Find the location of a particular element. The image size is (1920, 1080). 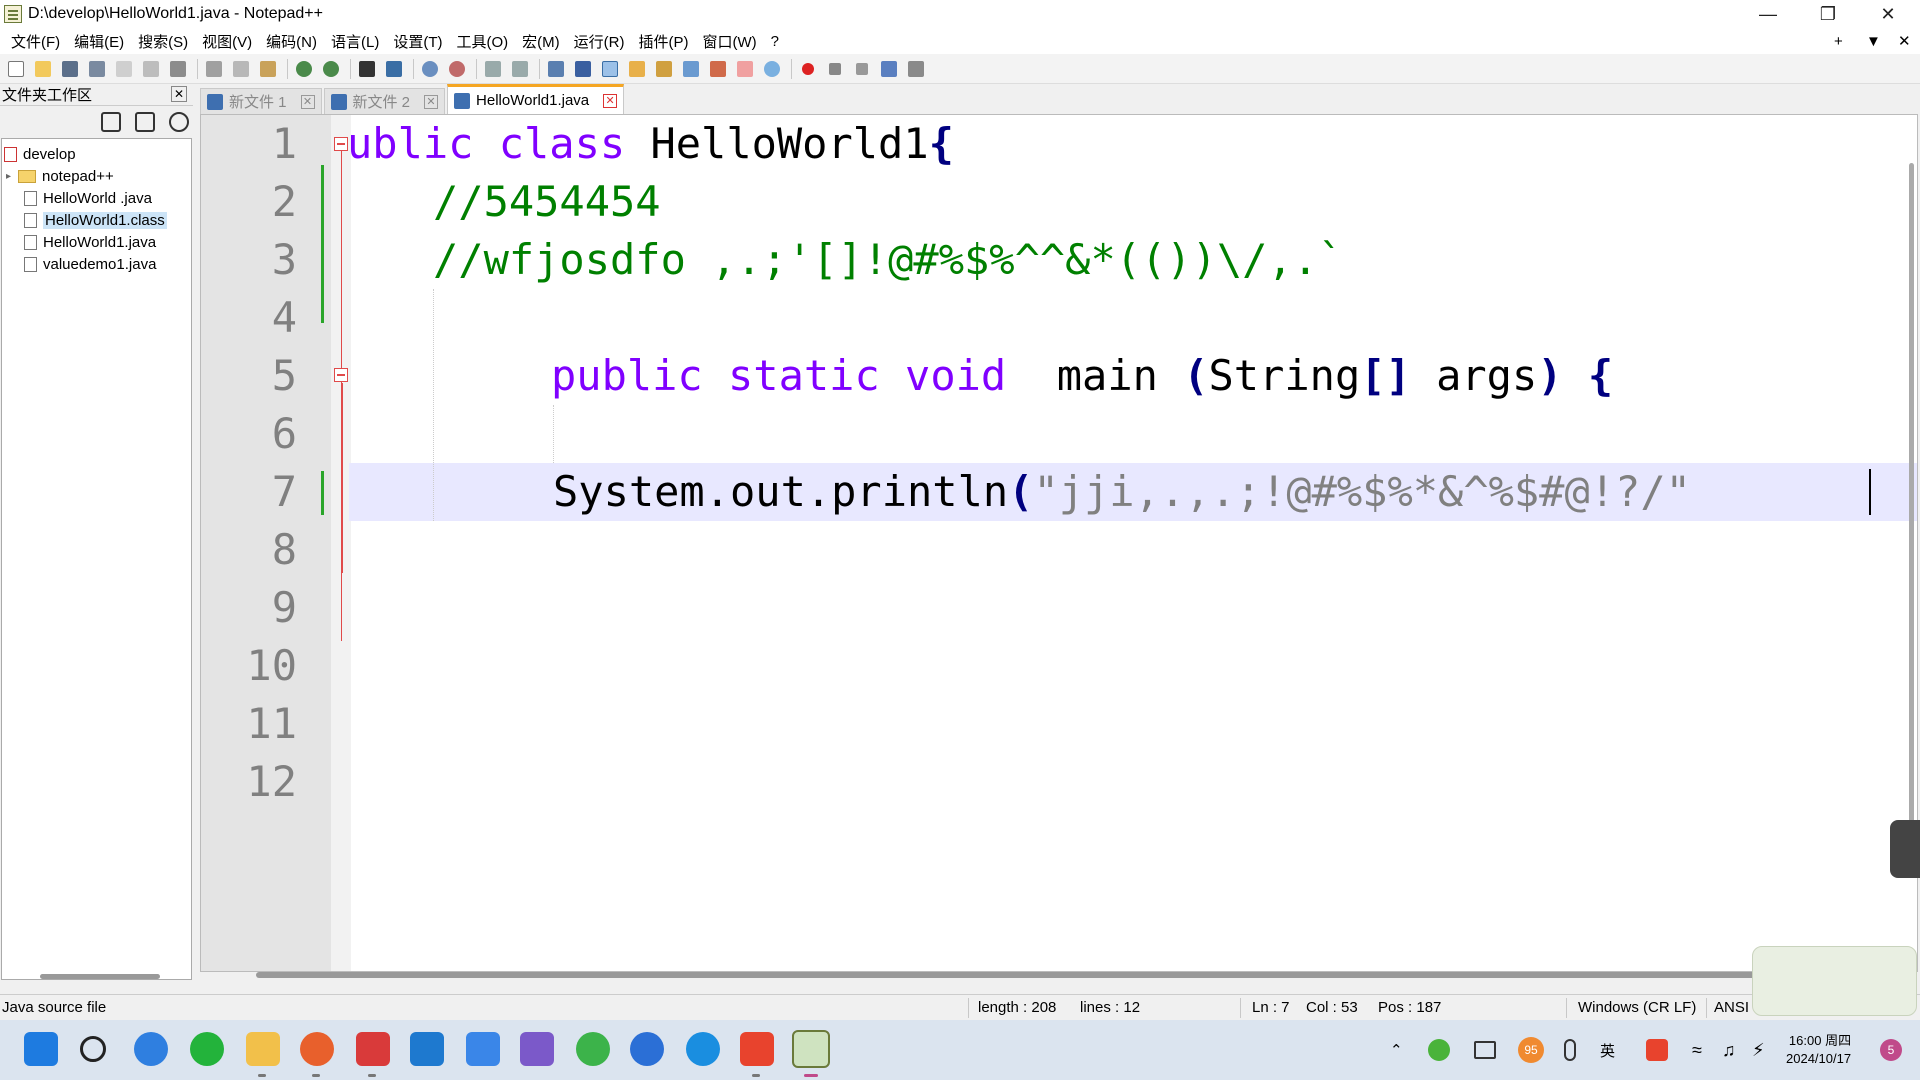

tree-item-notepadpp: ▸ notepad++ is located at coordinates (96, 176).